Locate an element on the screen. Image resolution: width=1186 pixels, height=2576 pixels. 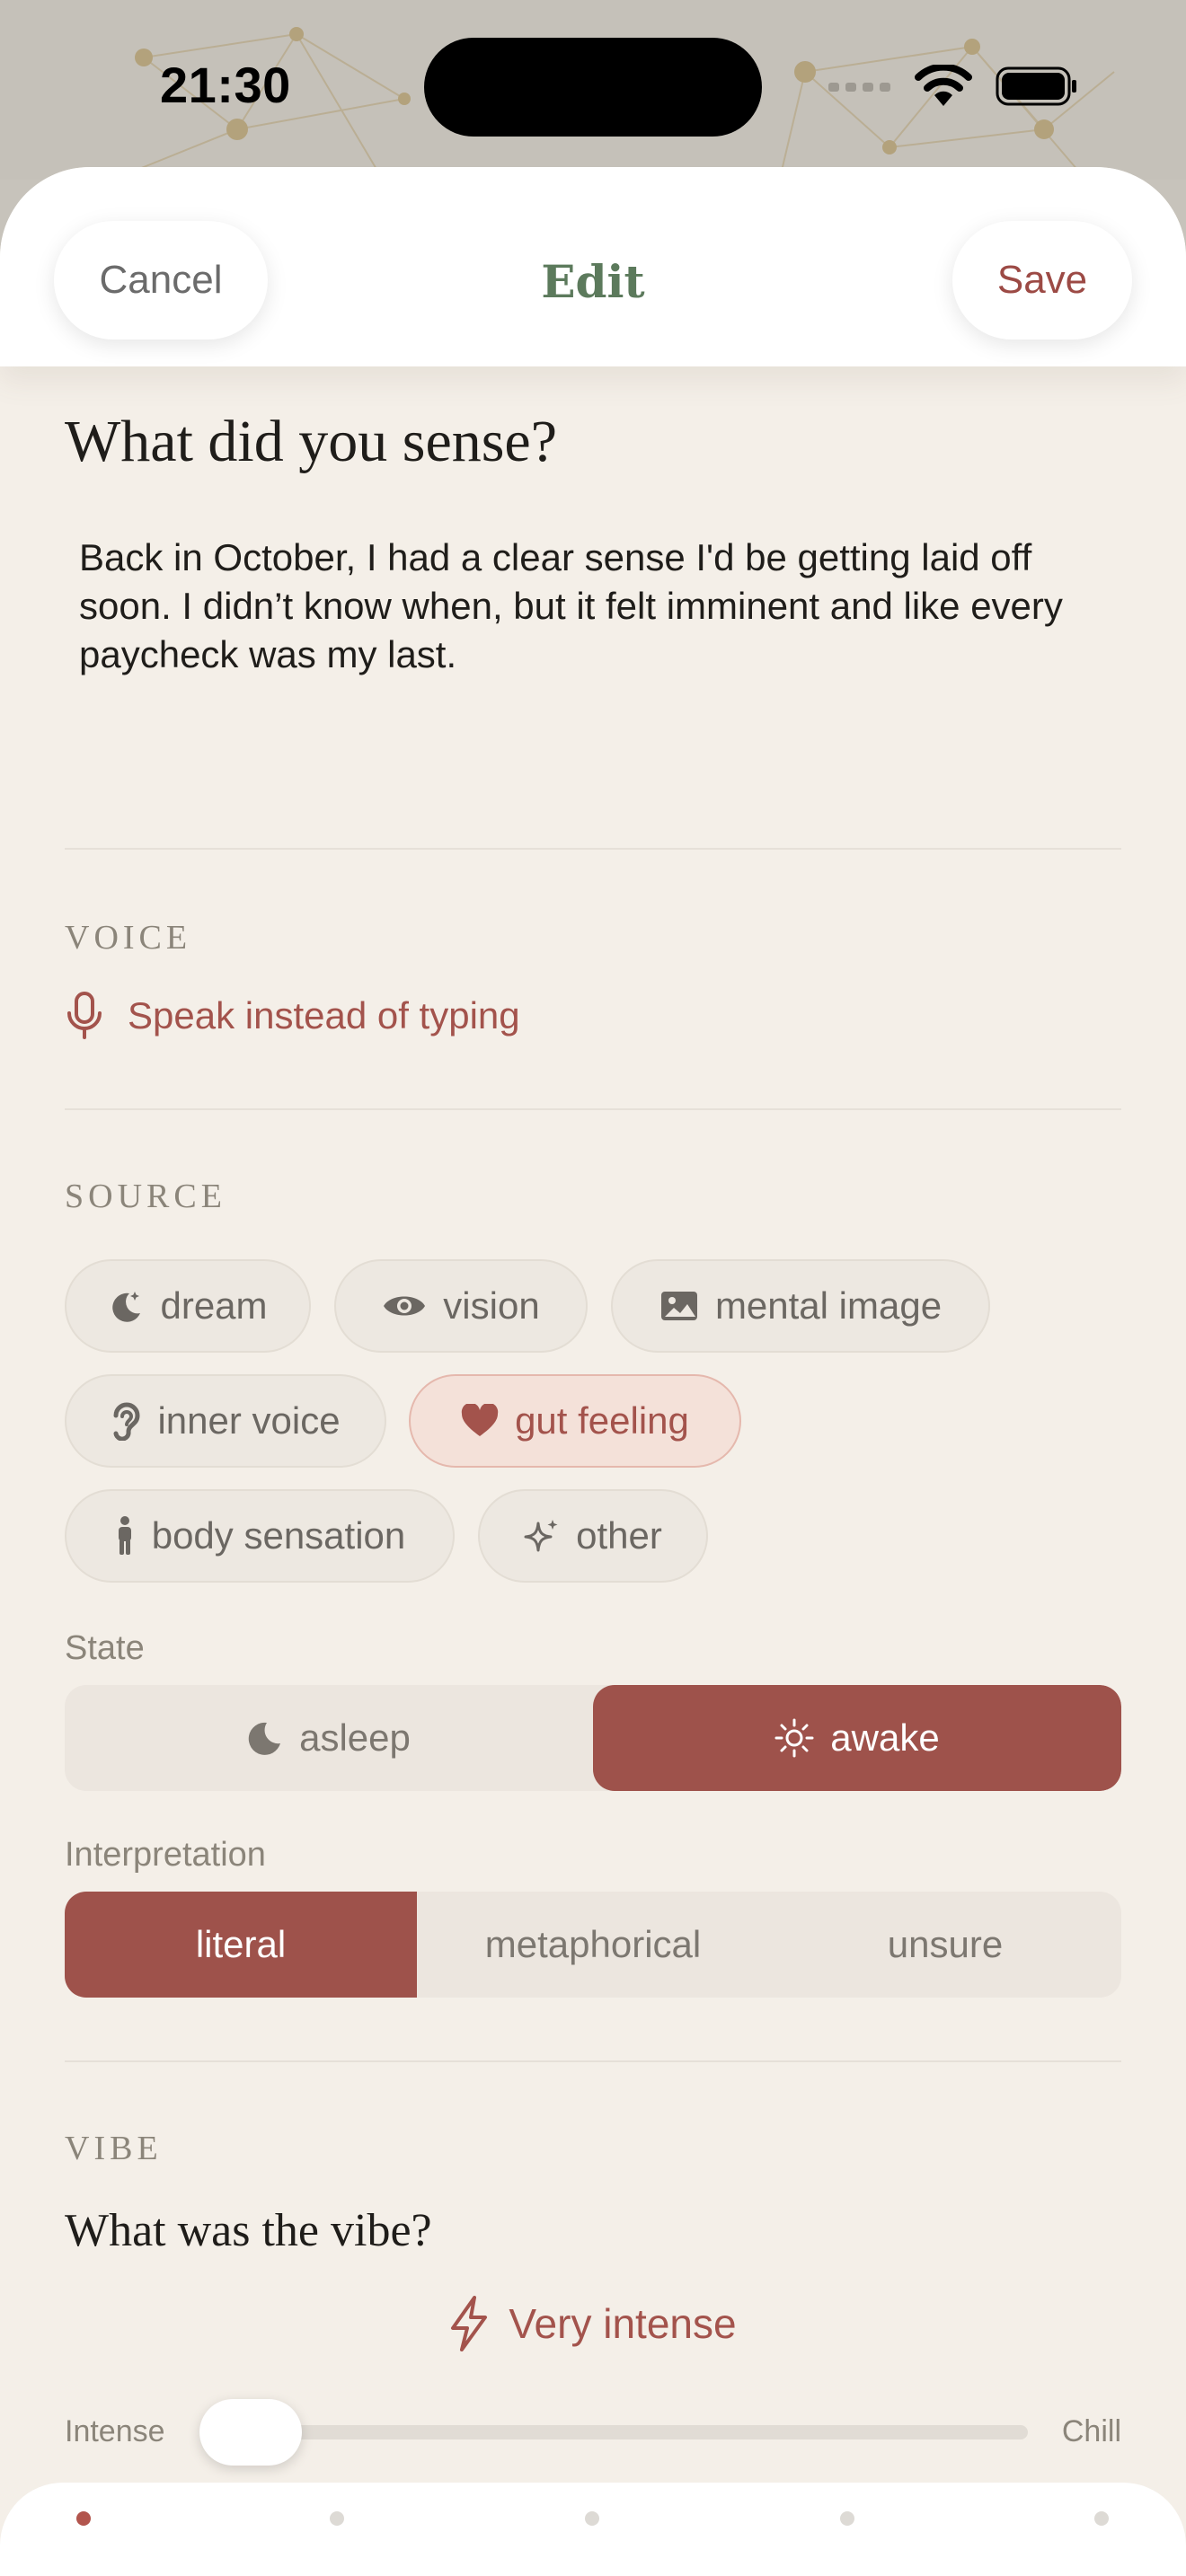
source-chip-inner-voice: inner voice is located at coordinates (225, 1421).